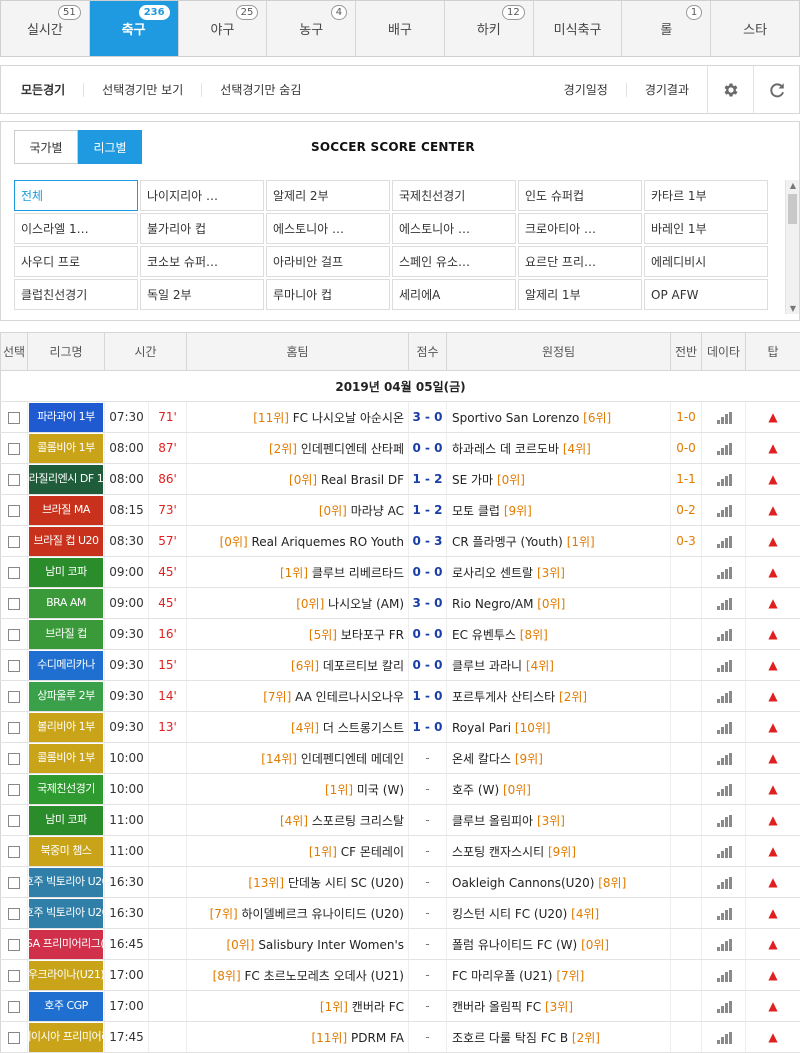 The height and width of the screenshot is (1053, 800). What do you see at coordinates (298, 572) in the screenshot?
I see `home-team: [1위] 클루브 리베르타드` at bounding box center [298, 572].